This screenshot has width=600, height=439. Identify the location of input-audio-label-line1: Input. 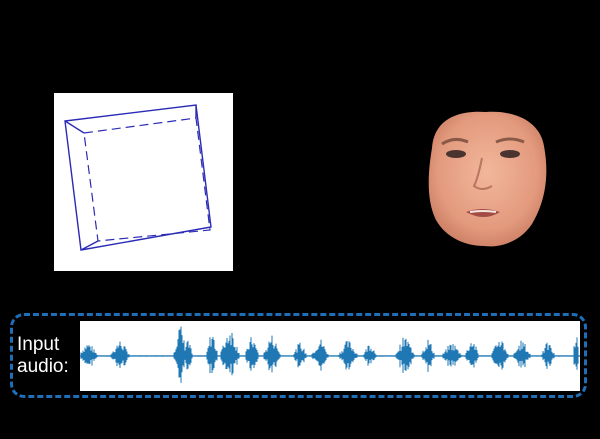
(38, 344).